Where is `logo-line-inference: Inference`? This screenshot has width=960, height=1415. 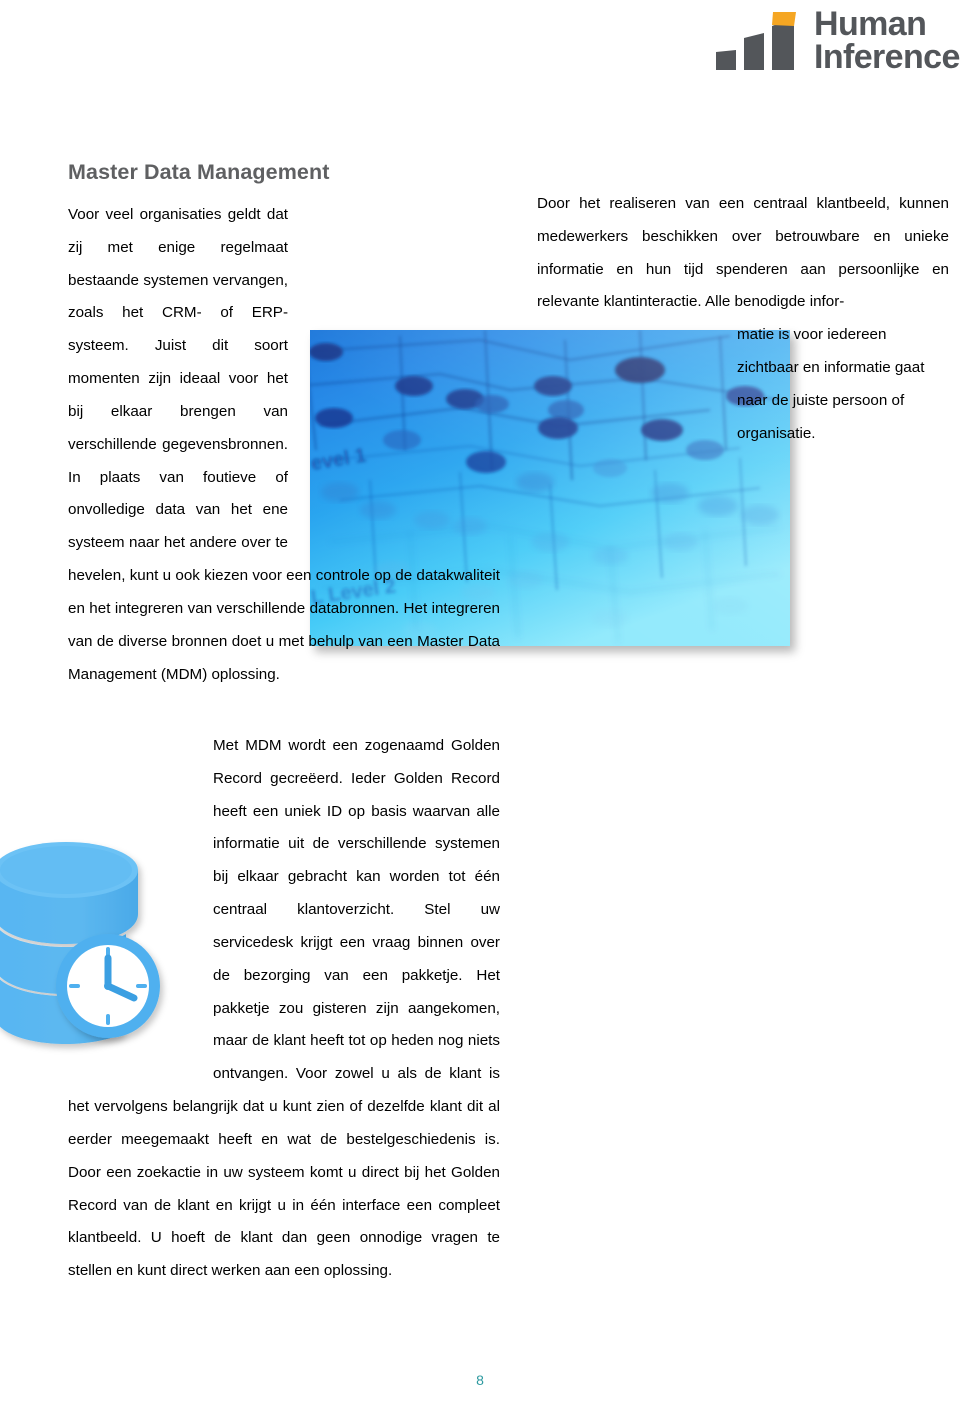
logo-line-inference: Inference is located at coordinates (887, 57).